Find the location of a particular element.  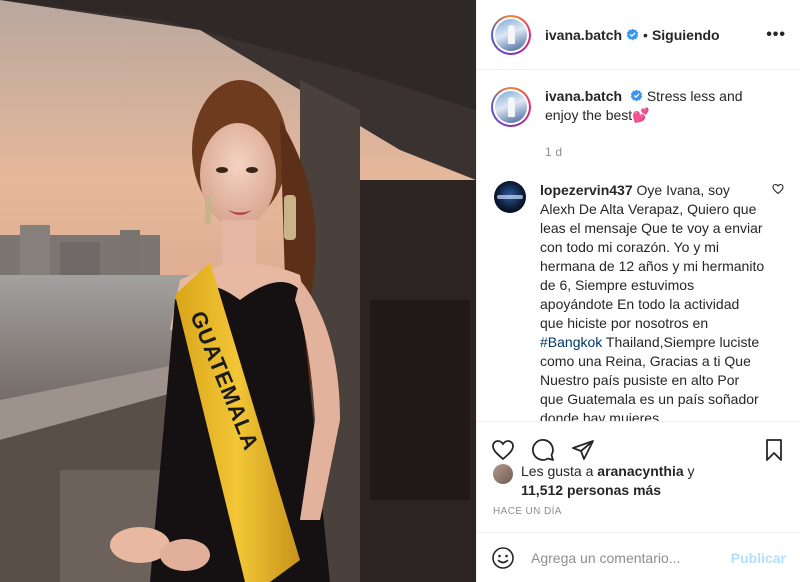

likes-count: 11,512 personas más is located at coordinates (591, 490).